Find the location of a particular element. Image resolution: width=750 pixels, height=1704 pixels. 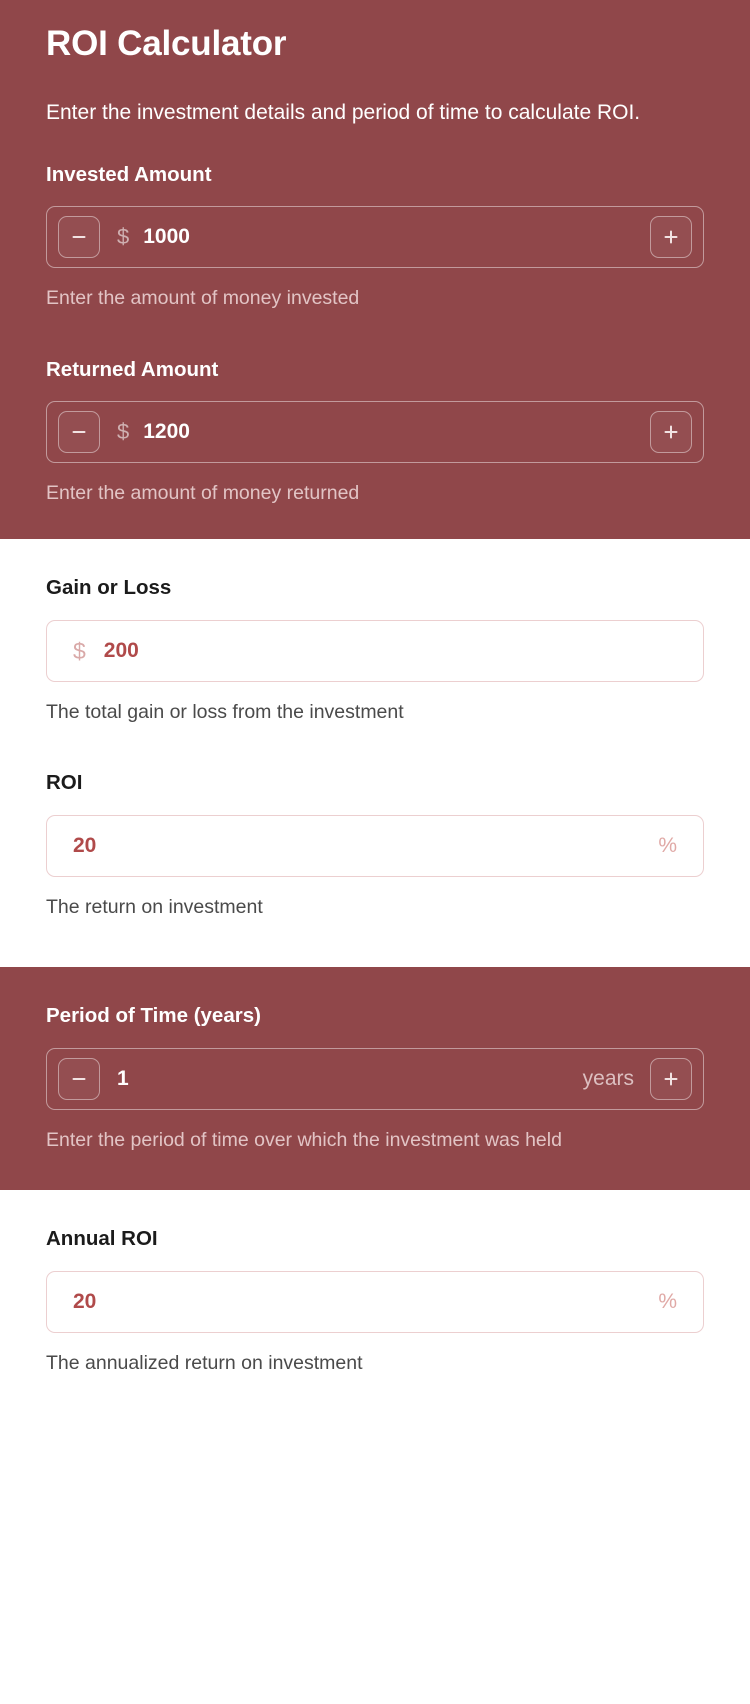

invested-amount-input-row: $ is located at coordinates (375, 237).